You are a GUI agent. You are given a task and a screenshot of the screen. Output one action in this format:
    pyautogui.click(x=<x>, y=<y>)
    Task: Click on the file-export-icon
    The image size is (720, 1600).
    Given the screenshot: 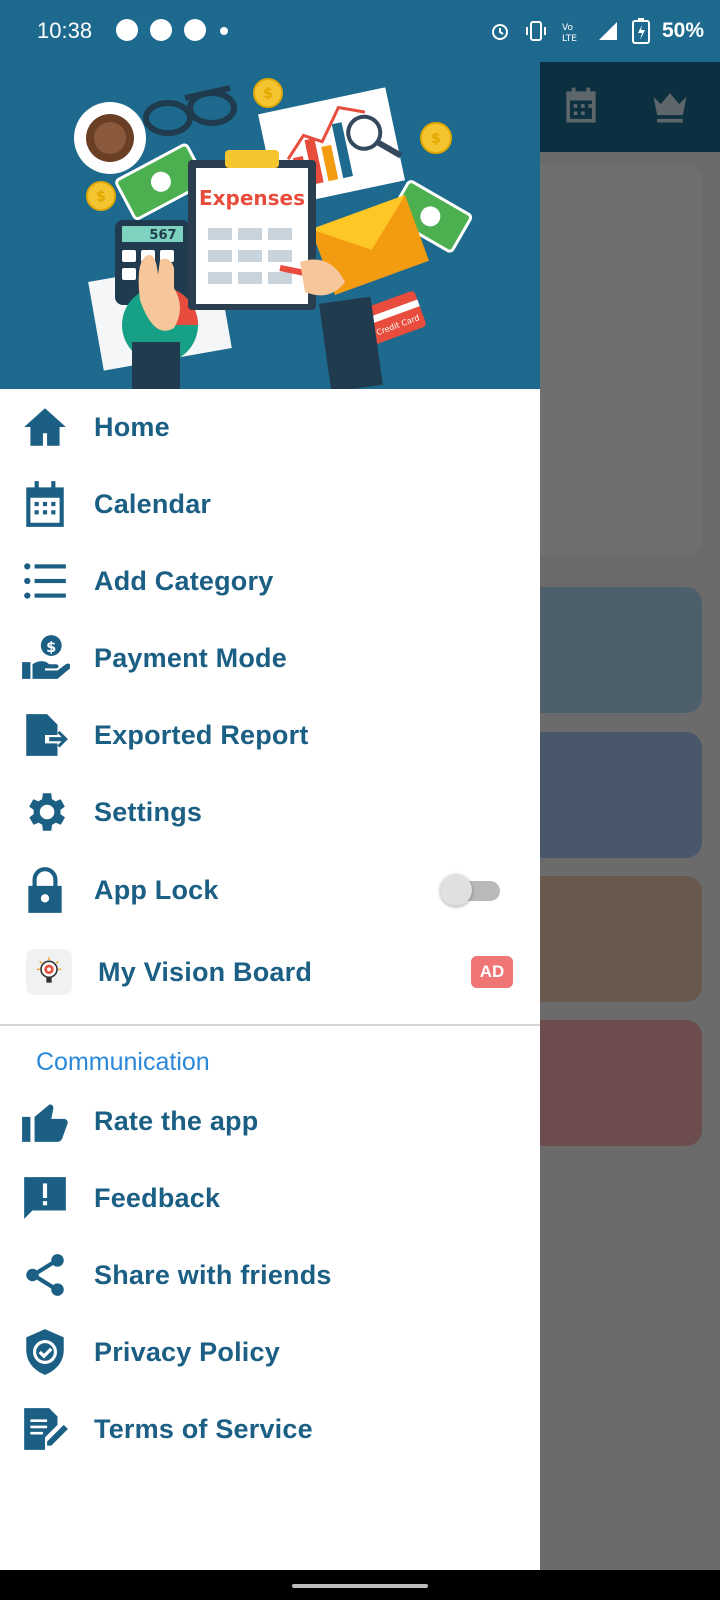 What is the action you would take?
    pyautogui.click(x=47, y=735)
    